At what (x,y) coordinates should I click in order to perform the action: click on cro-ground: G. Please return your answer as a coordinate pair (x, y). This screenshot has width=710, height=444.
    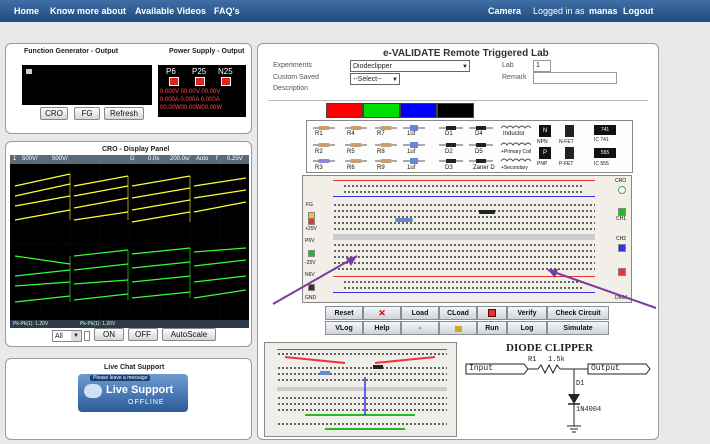
    Looking at the image, I should click on (132, 159).